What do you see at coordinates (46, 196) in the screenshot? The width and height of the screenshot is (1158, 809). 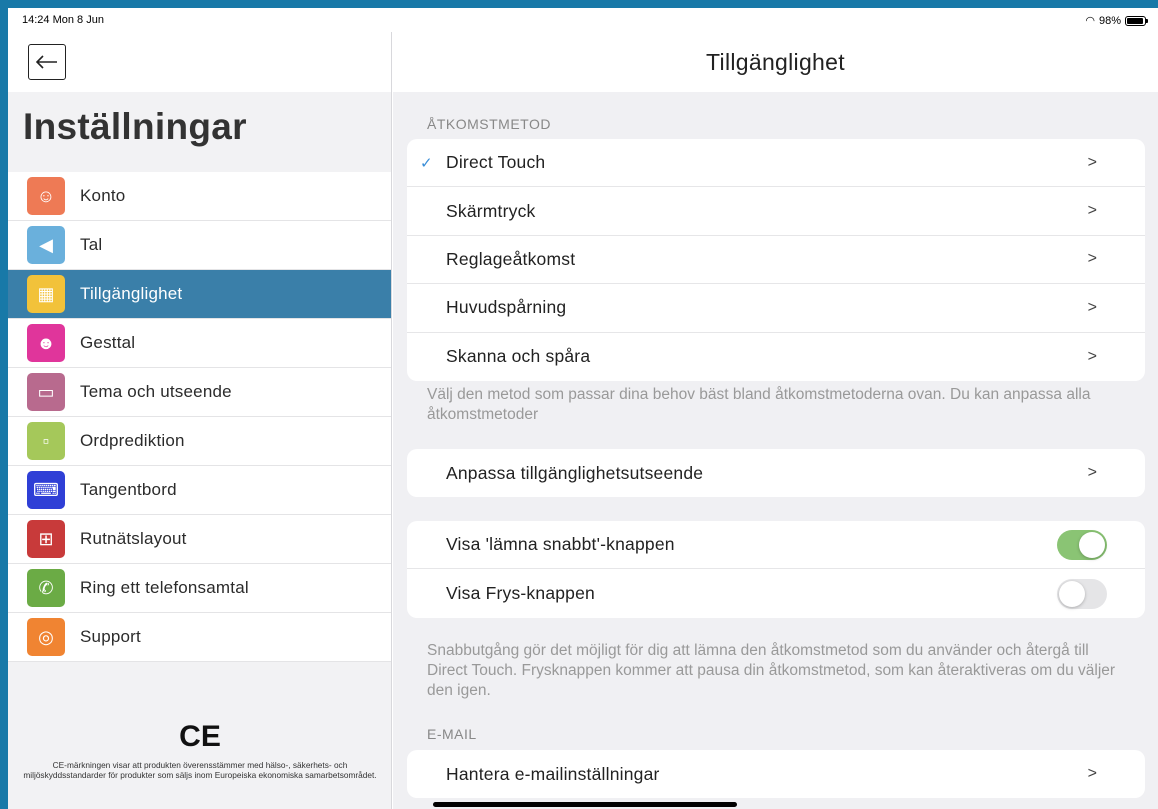 I see `person-icon: ☺` at bounding box center [46, 196].